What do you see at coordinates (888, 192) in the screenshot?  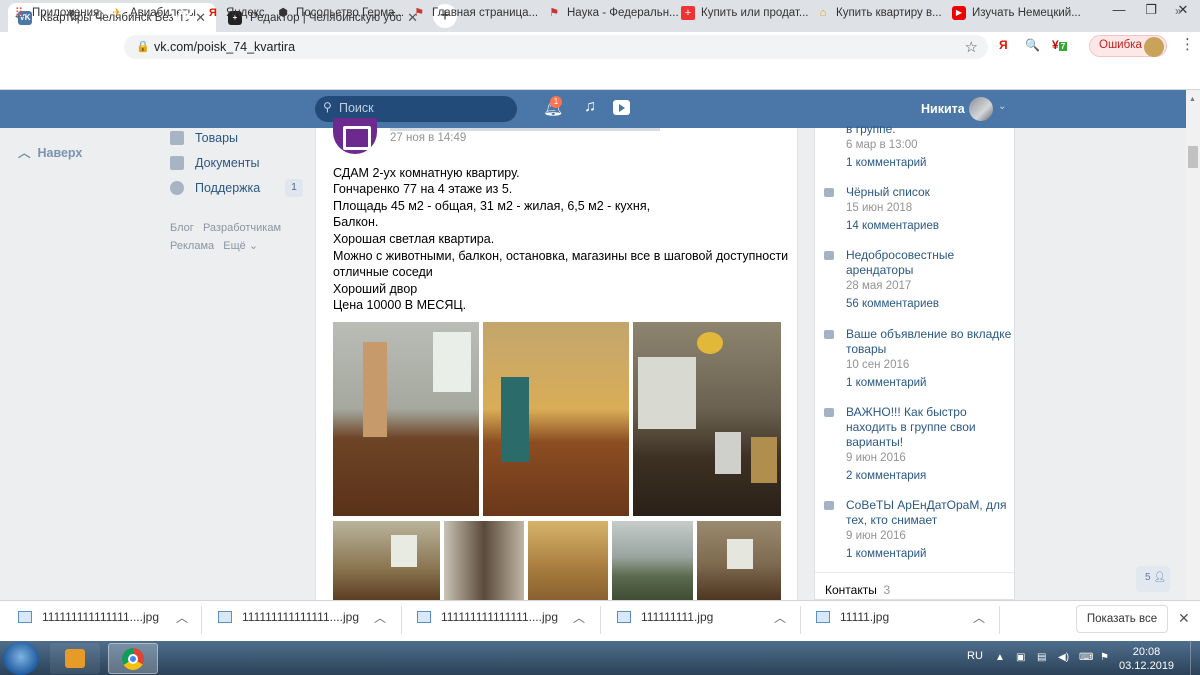 I see `discussion-title: Чёрный список` at bounding box center [888, 192].